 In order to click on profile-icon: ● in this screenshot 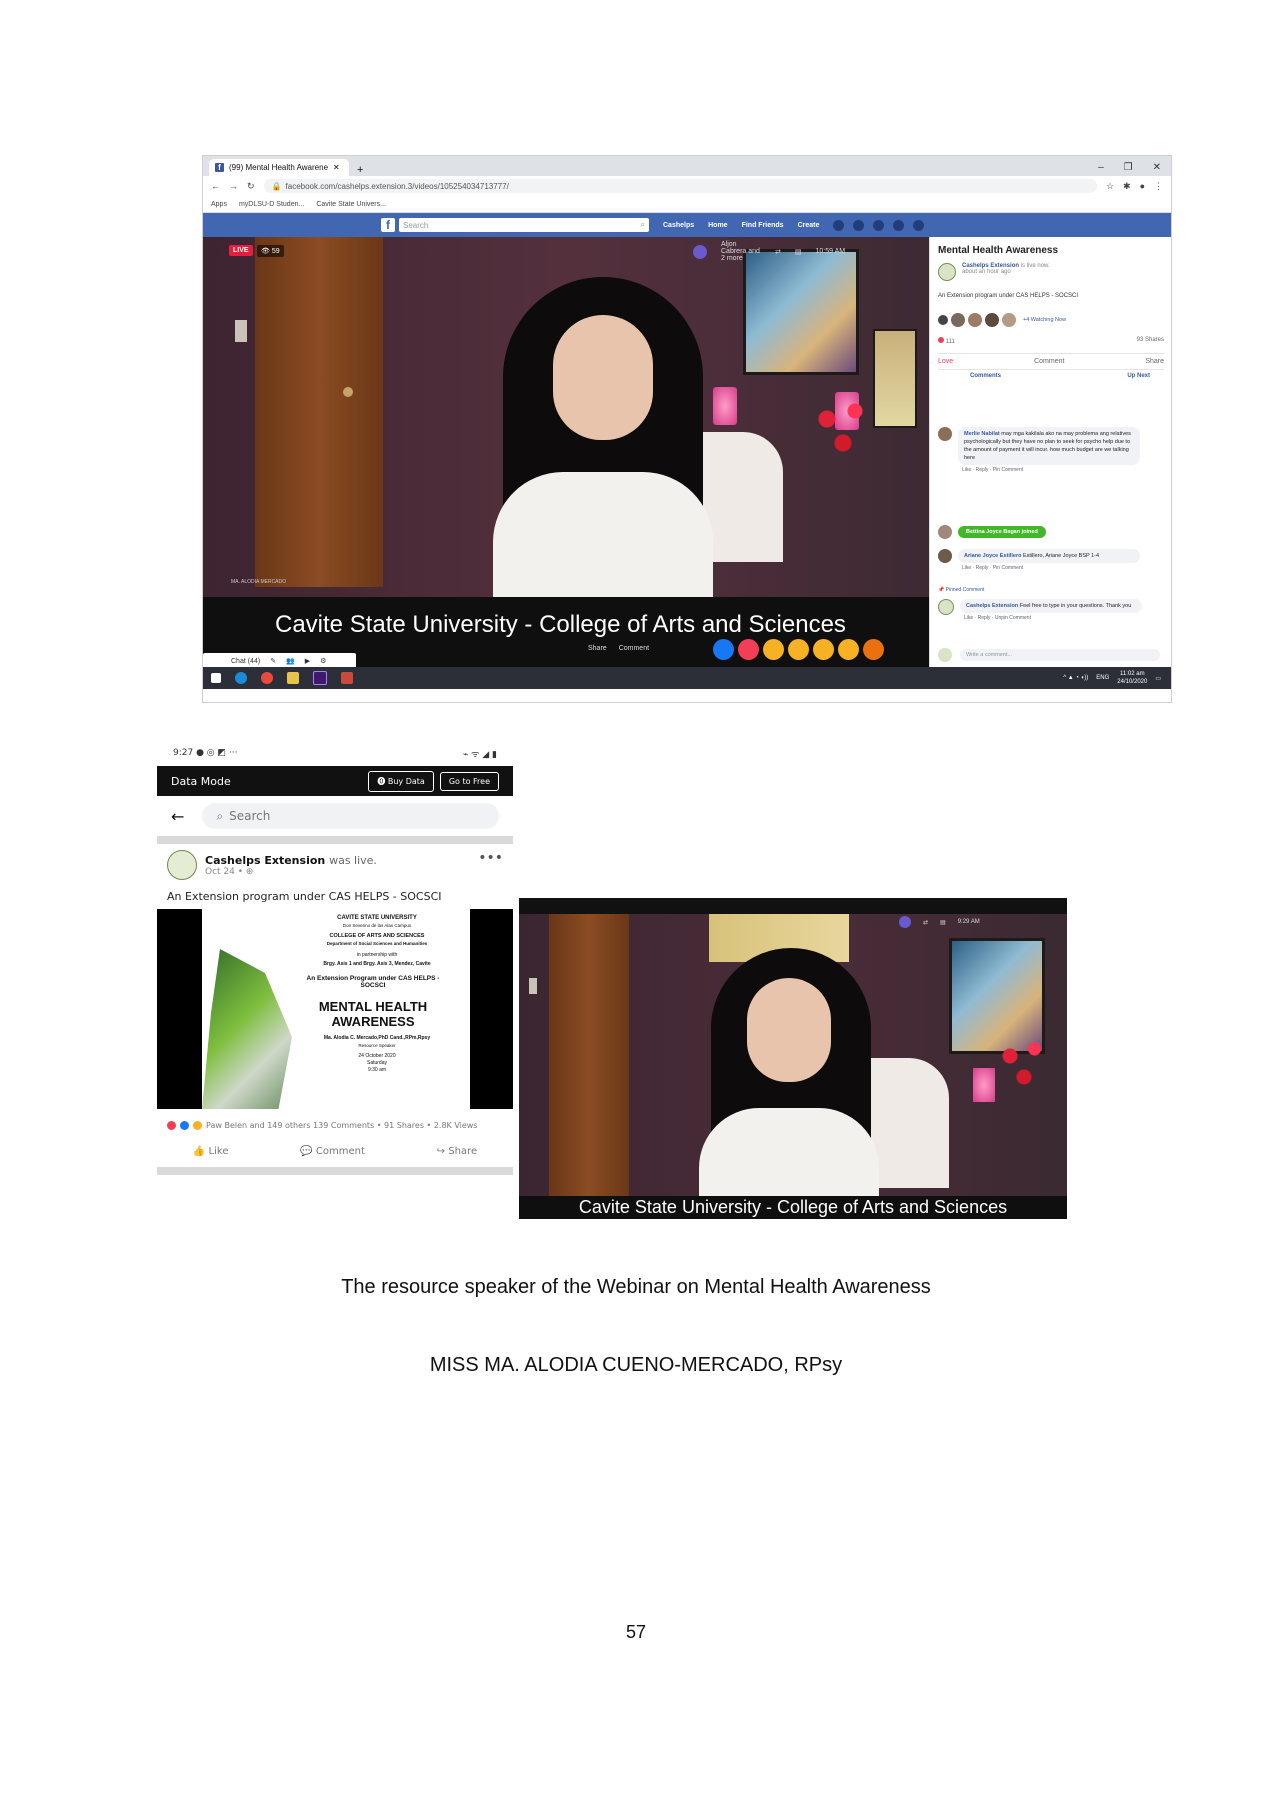, I will do `click(1142, 186)`.